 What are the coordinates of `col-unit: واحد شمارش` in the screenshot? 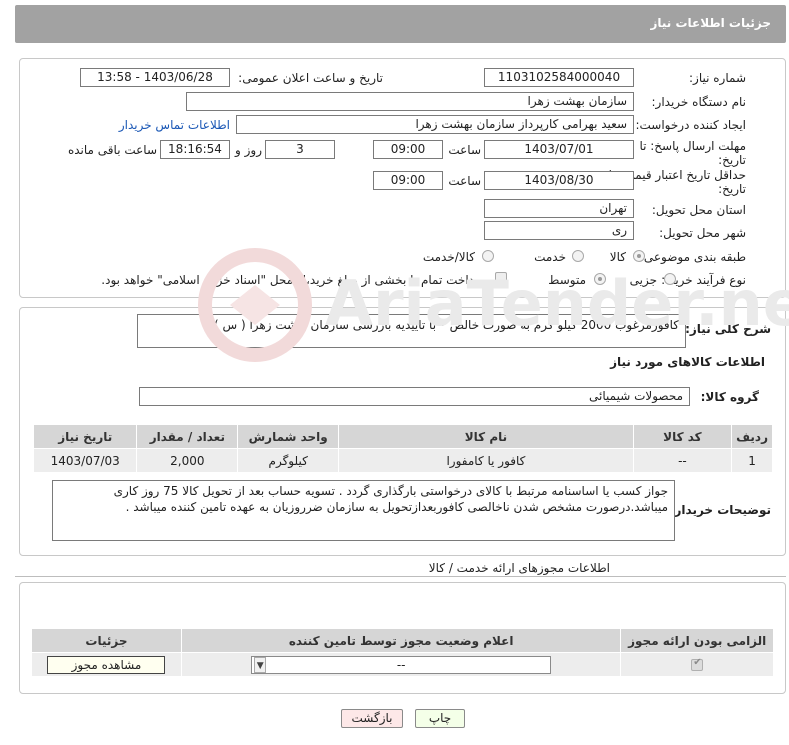 It's located at (288, 436).